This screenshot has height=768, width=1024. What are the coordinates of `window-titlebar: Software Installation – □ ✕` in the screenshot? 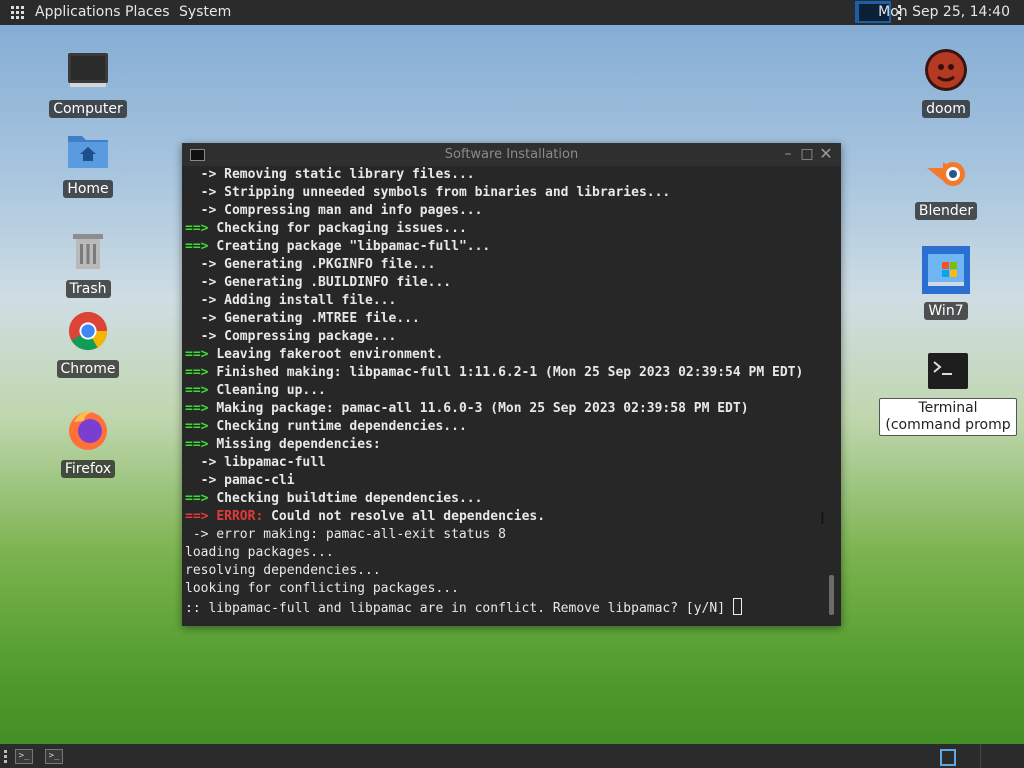 It's located at (511, 154).